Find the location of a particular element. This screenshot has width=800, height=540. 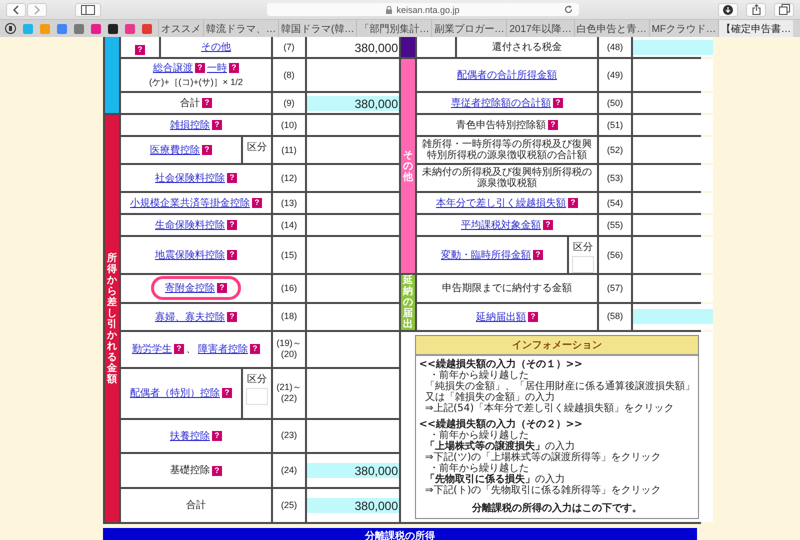

address-bar: keisan.nta.go.jp is located at coordinates (423, 9).